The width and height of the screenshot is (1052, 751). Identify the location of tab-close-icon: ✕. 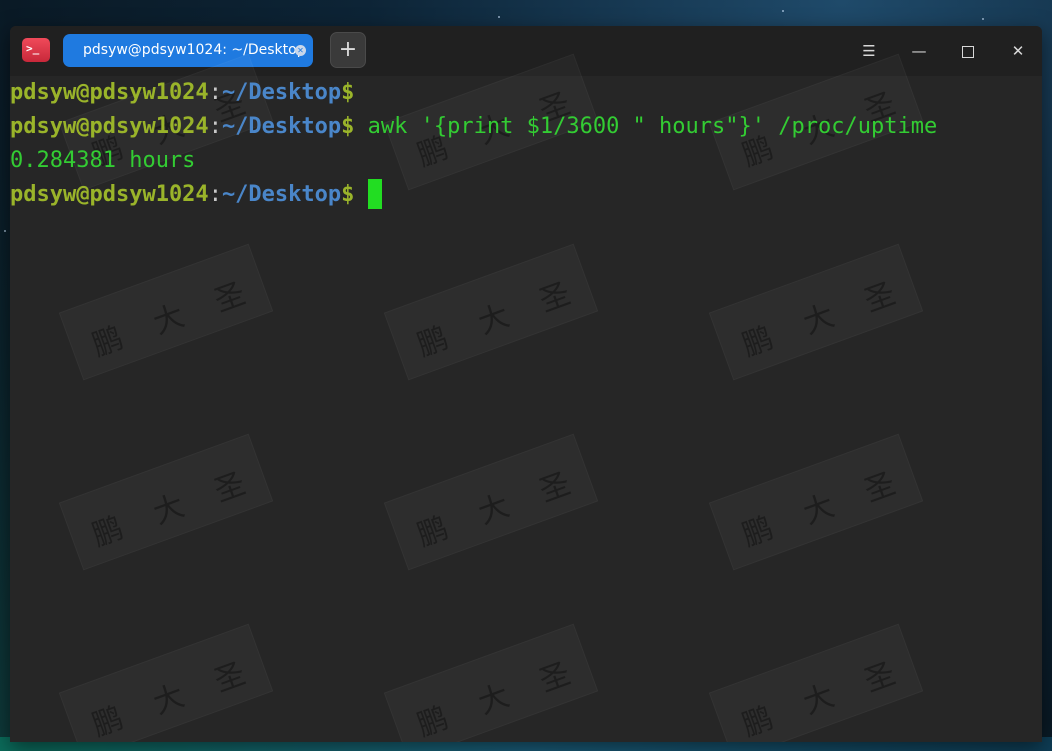
(300, 50).